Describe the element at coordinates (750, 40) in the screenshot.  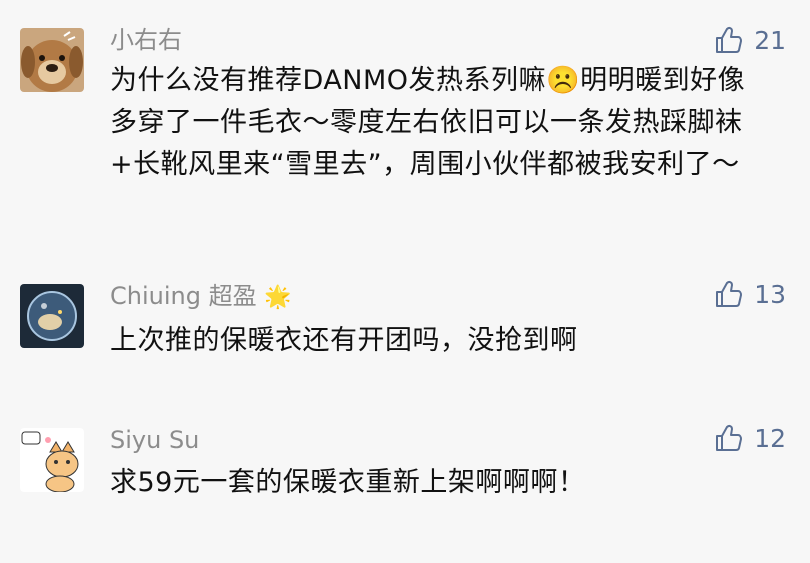
I see `like-button: 21` at that location.